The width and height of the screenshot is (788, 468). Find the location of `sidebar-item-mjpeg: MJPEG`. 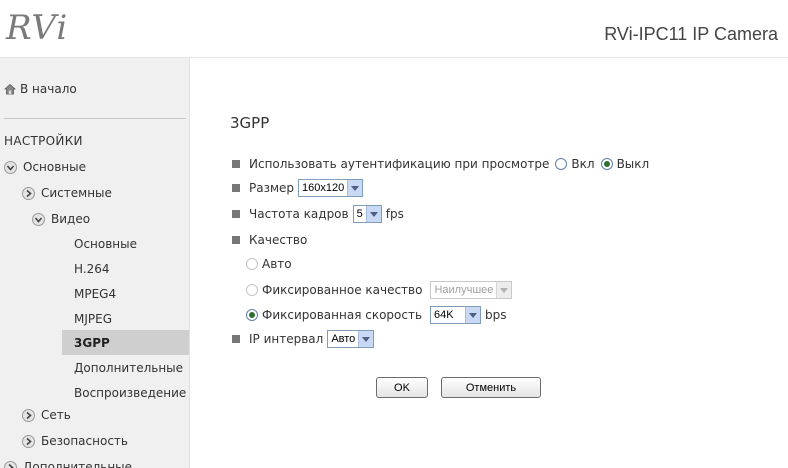

sidebar-item-mjpeg: MJPEG is located at coordinates (125, 318).